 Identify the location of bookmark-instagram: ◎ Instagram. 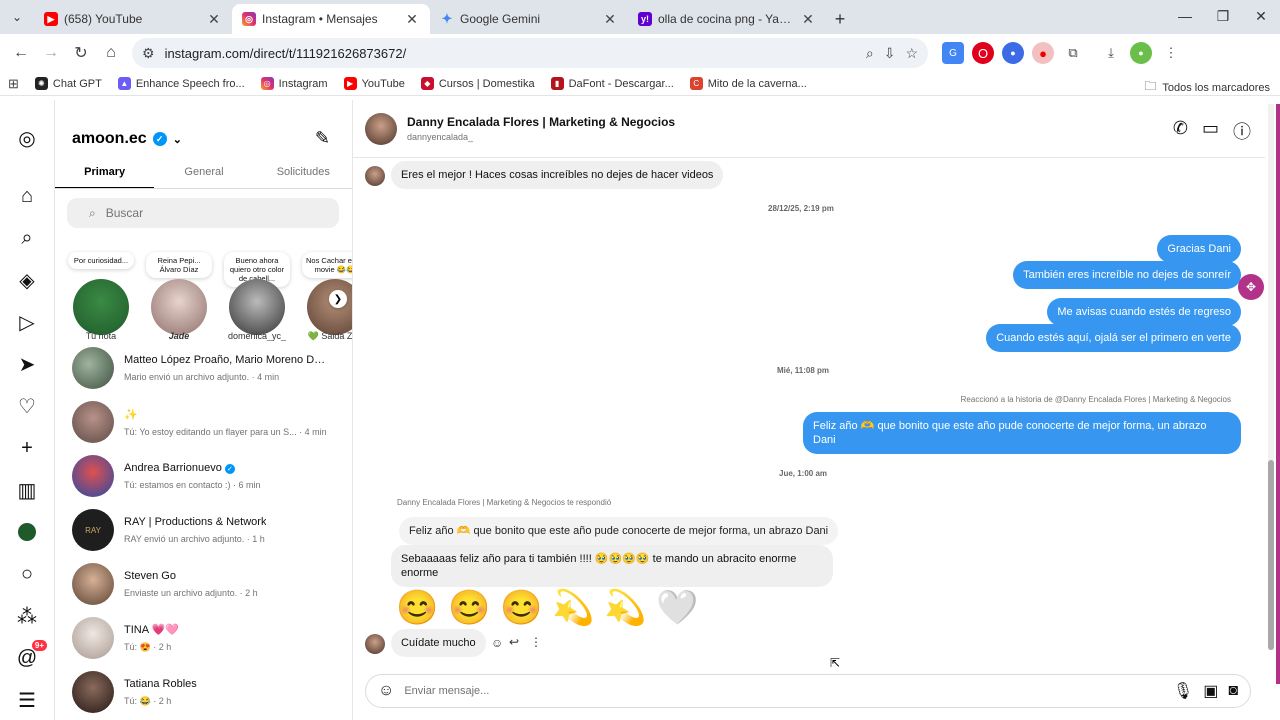
(294, 83).